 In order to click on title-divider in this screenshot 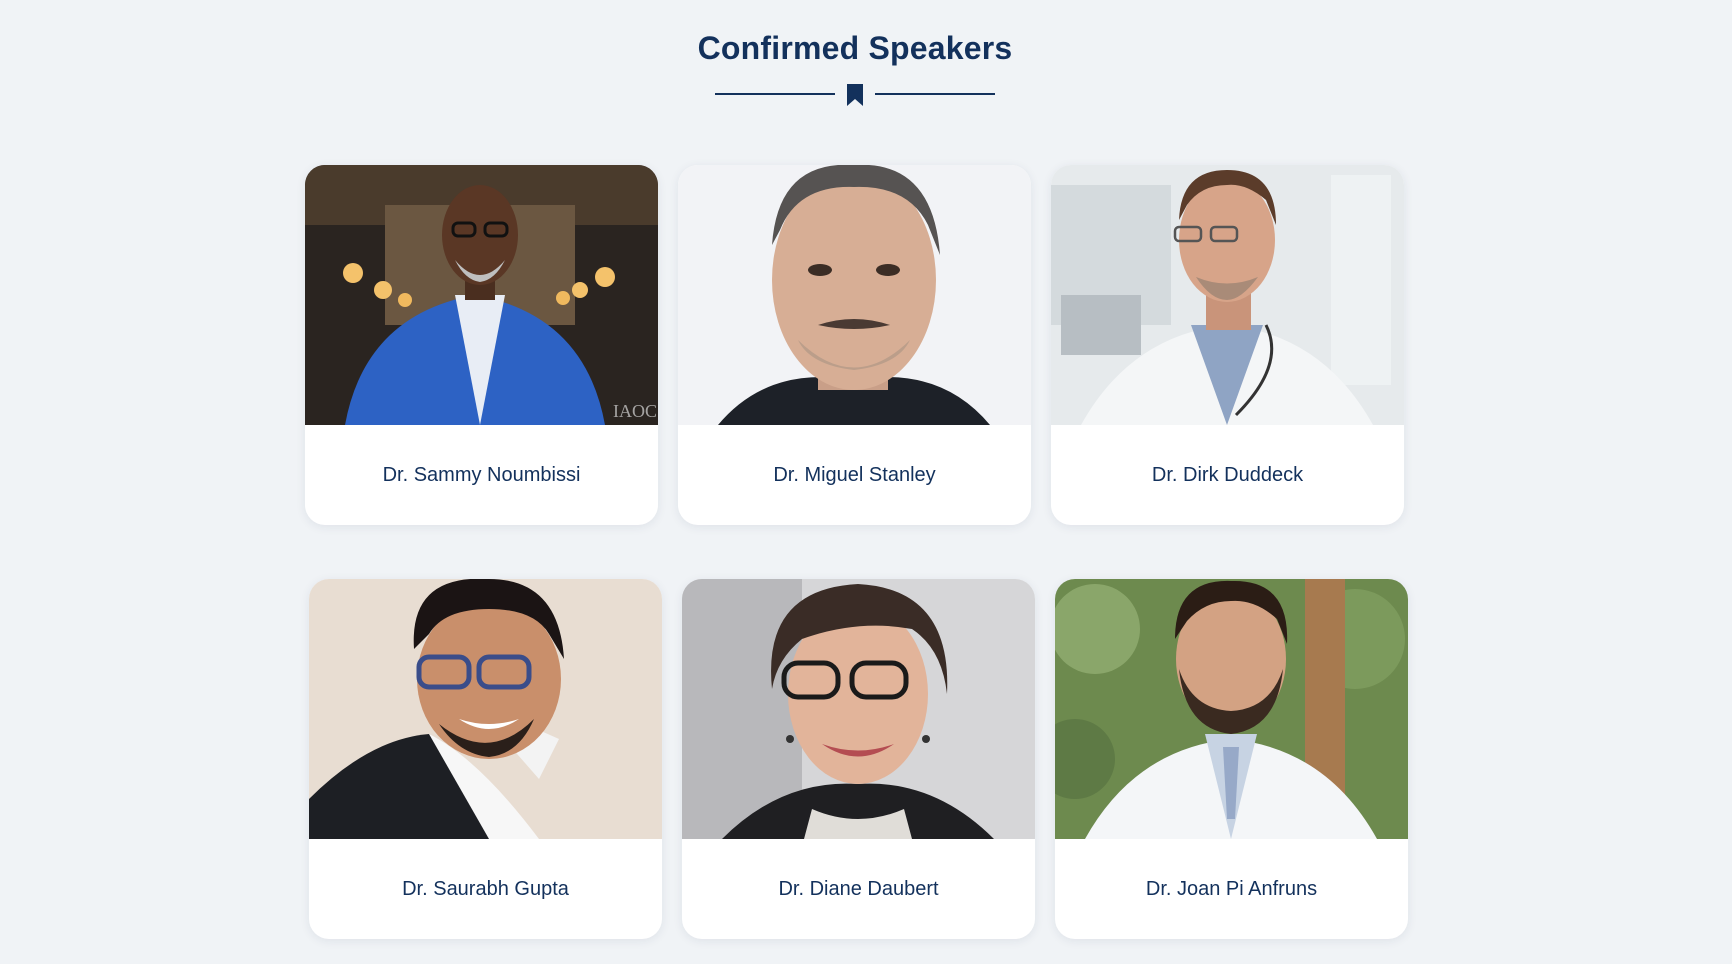, I will do `click(855, 94)`.